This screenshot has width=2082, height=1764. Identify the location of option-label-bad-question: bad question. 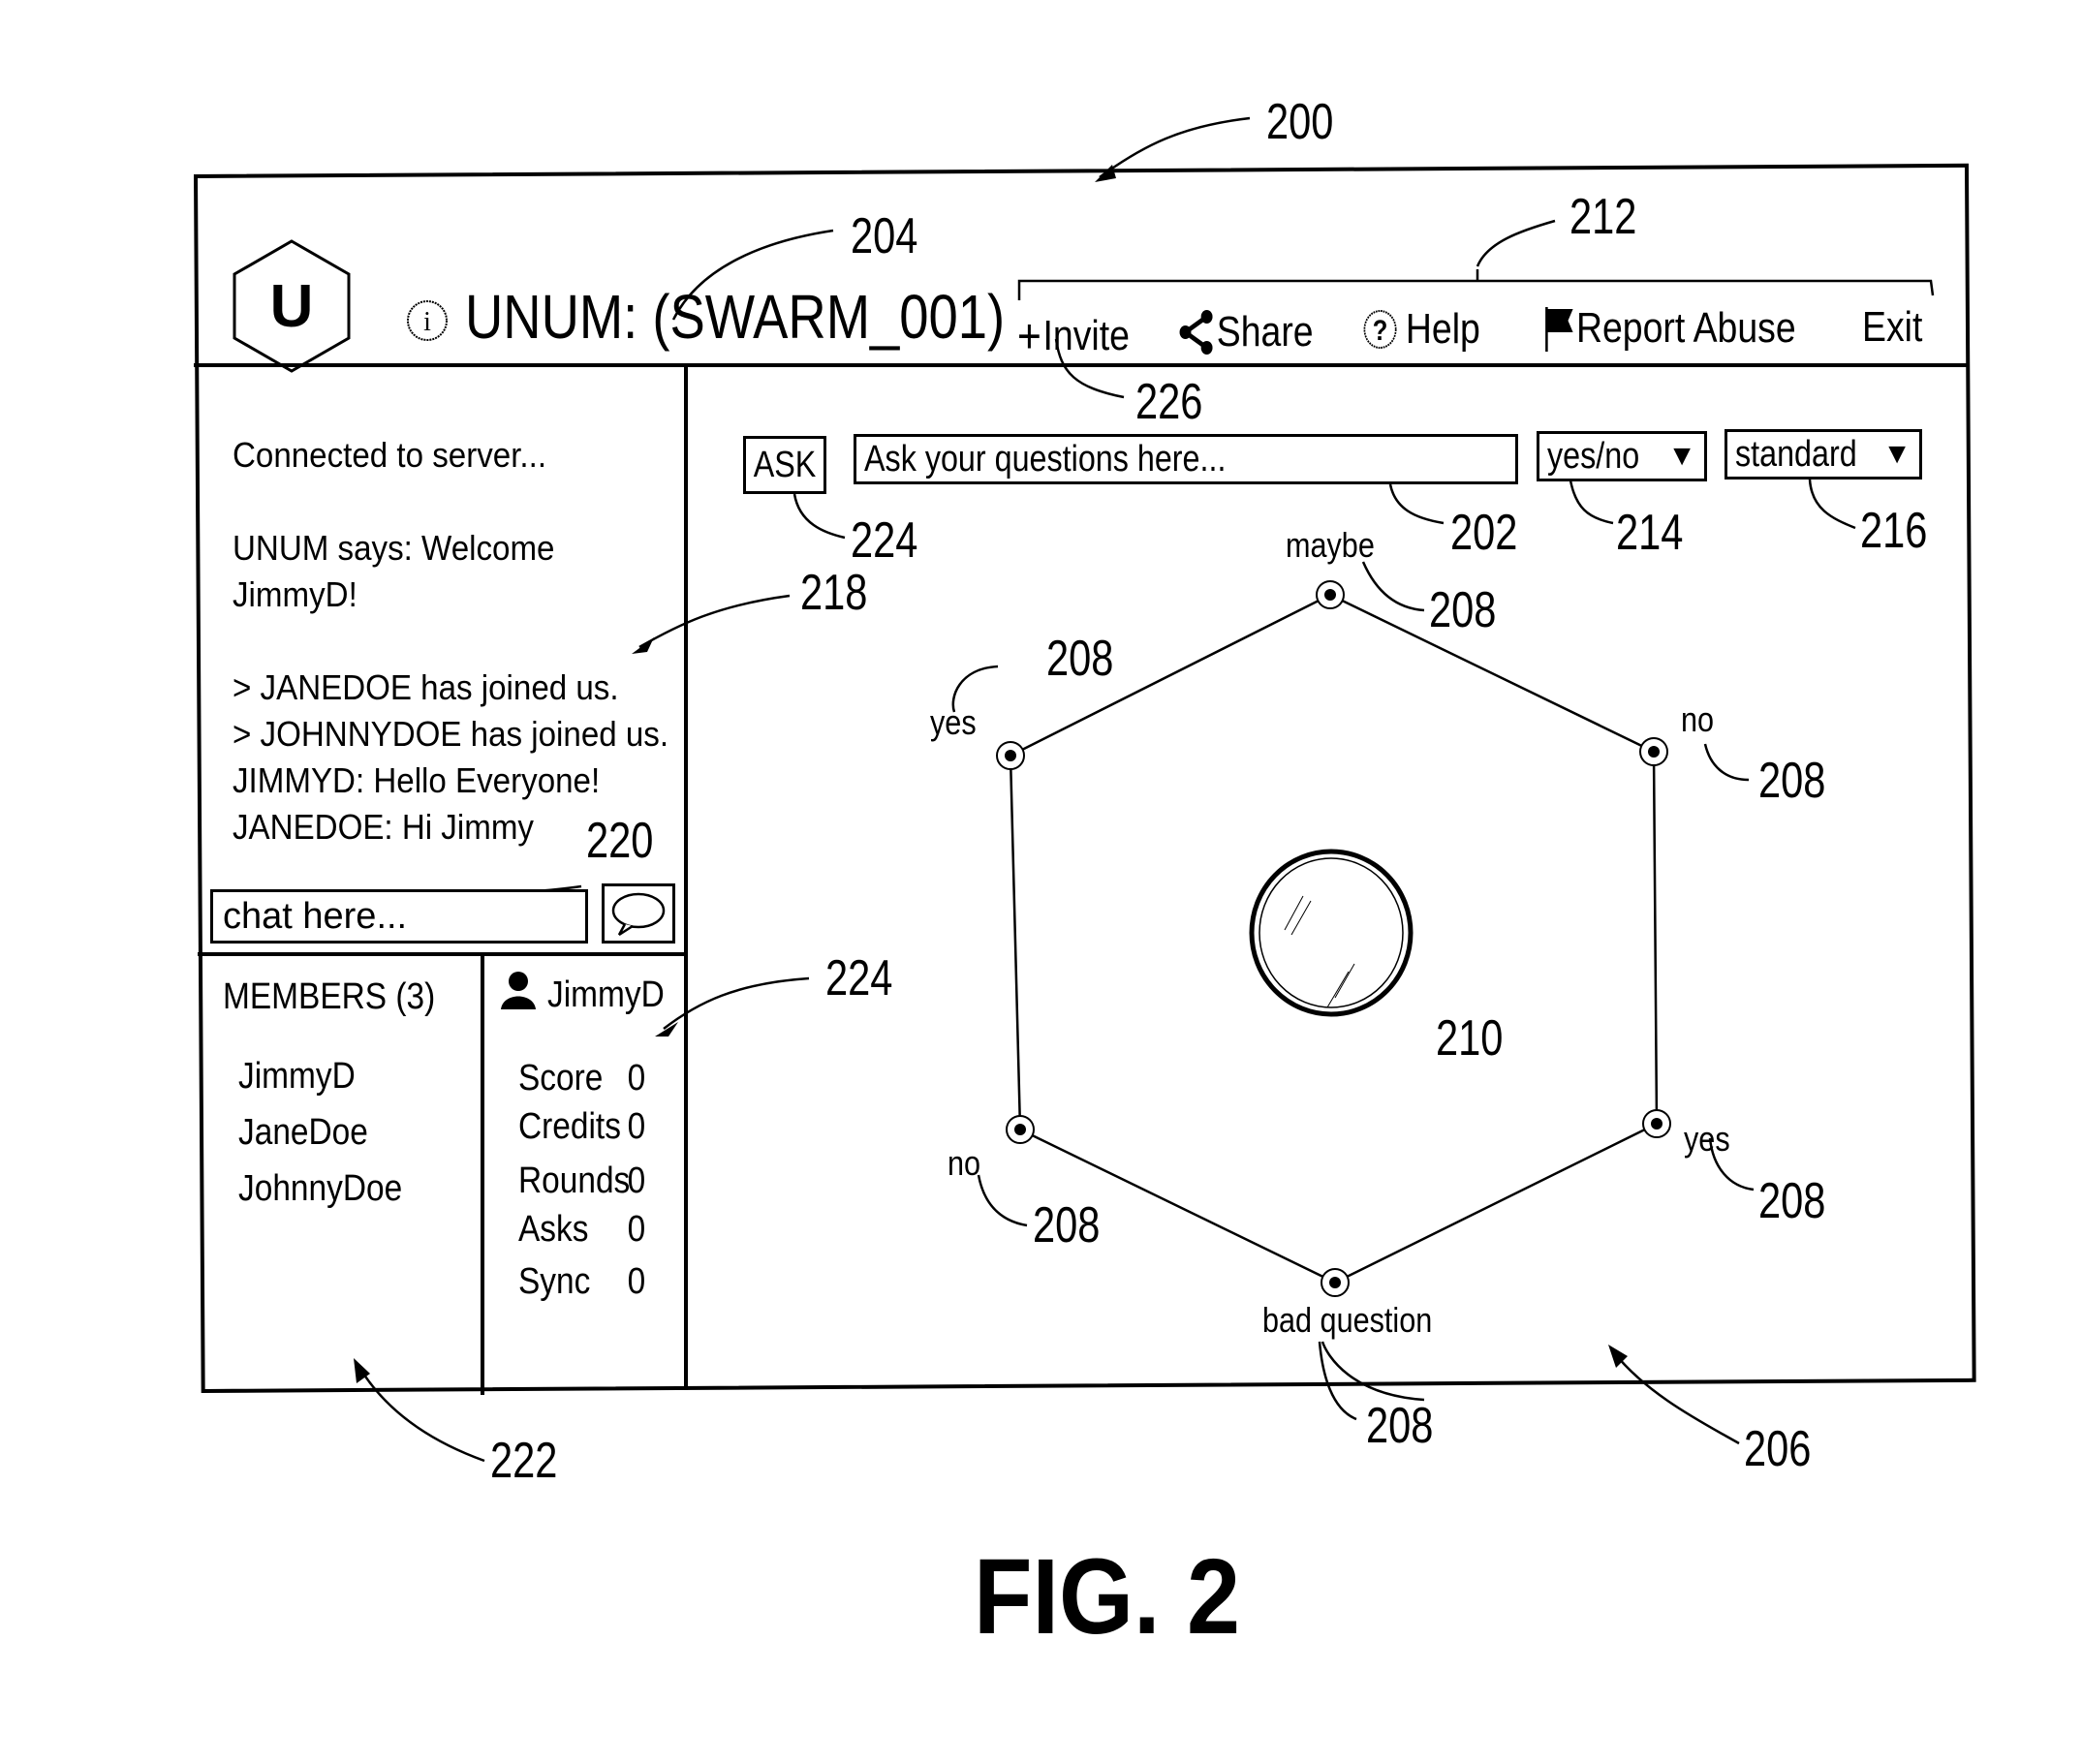
(1348, 1320).